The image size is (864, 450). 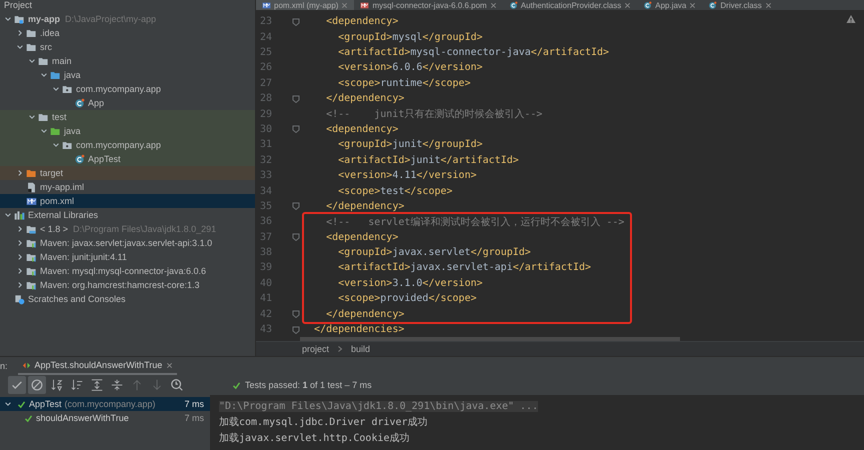 I want to click on line-number: 33, so click(x=266, y=176).